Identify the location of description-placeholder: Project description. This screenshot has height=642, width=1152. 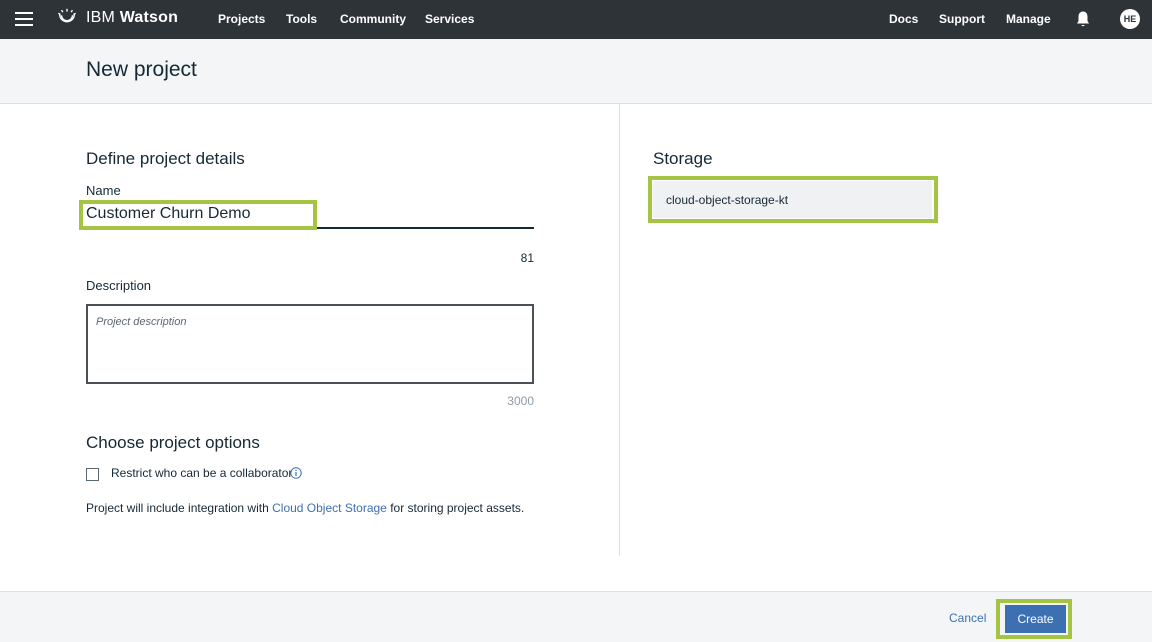
(141, 322).